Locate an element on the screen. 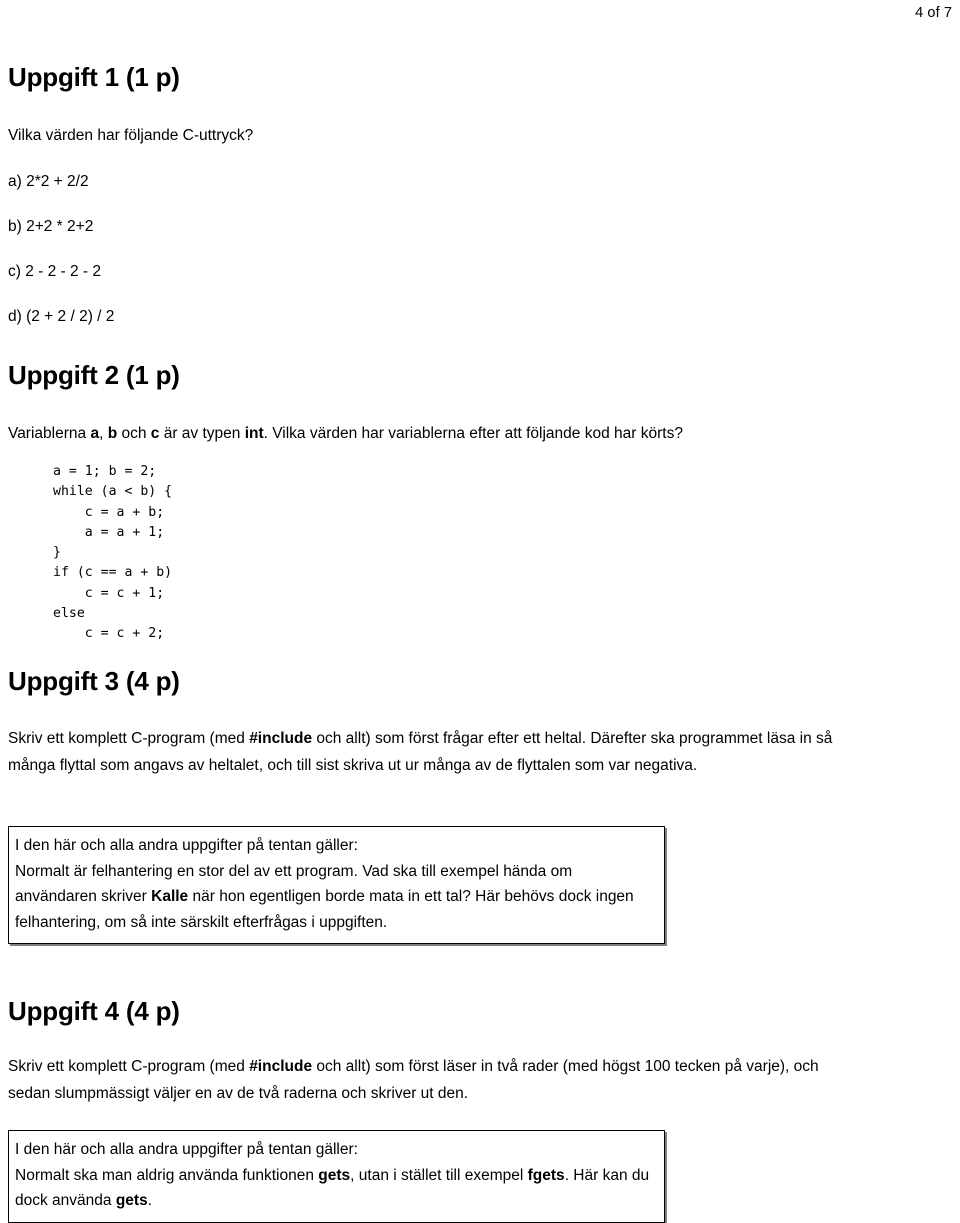 This screenshot has height=1223, width=960. uppgift-4-include-keyword: #include is located at coordinates (281, 1066).